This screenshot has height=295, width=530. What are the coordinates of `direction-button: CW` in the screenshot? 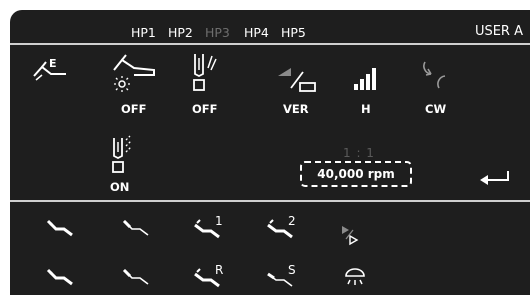 It's located at (440, 84).